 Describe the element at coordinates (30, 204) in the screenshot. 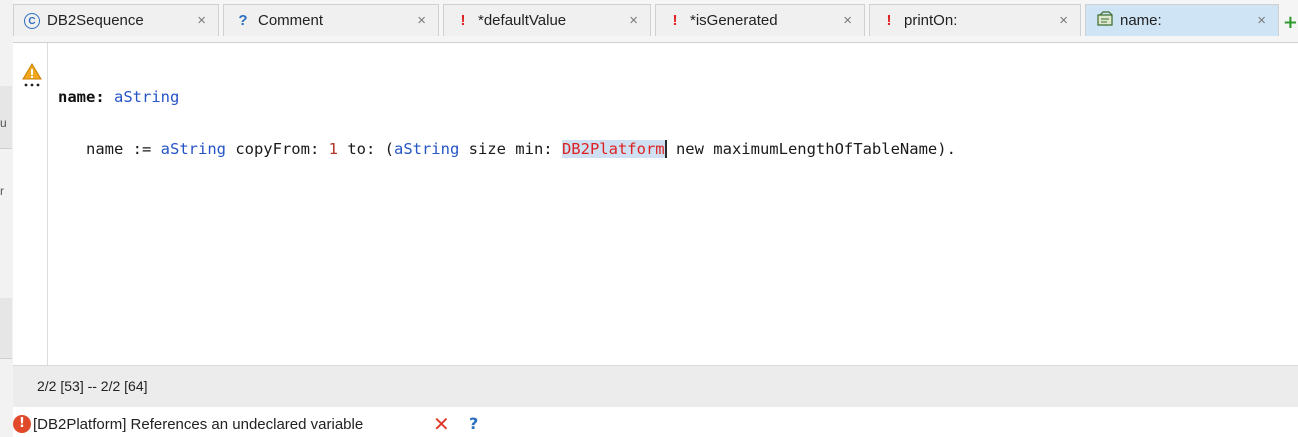

I see `editor-gutter` at that location.